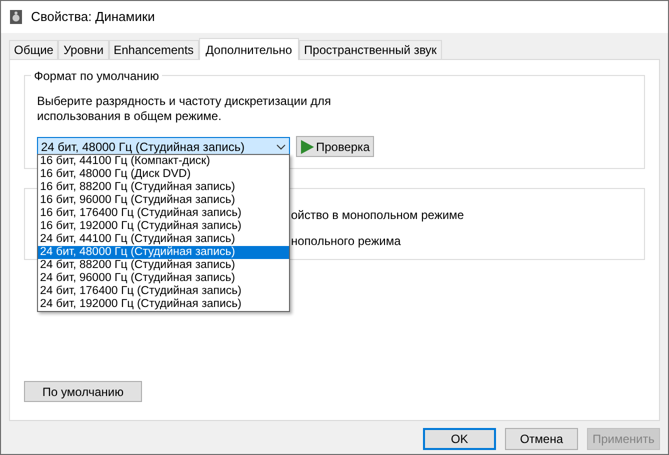 This screenshot has height=455, width=669. What do you see at coordinates (163, 291) in the screenshot?
I see `format-option: 24 бит, 176400 Гц (Студийная запись)` at bounding box center [163, 291].